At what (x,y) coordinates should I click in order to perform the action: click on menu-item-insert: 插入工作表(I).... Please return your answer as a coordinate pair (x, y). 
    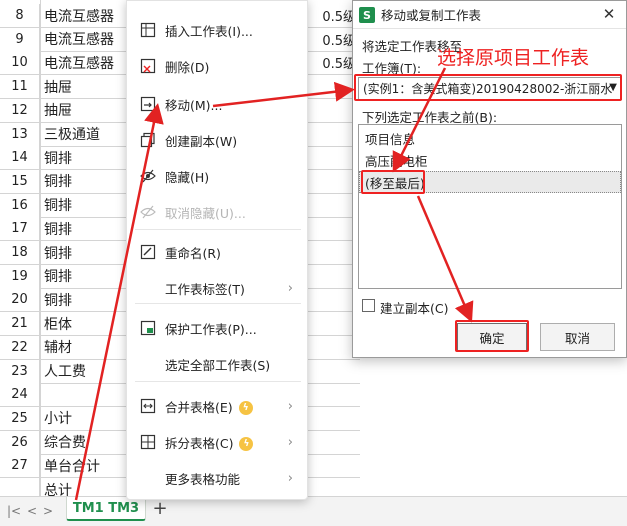
    Looking at the image, I should click on (217, 30).